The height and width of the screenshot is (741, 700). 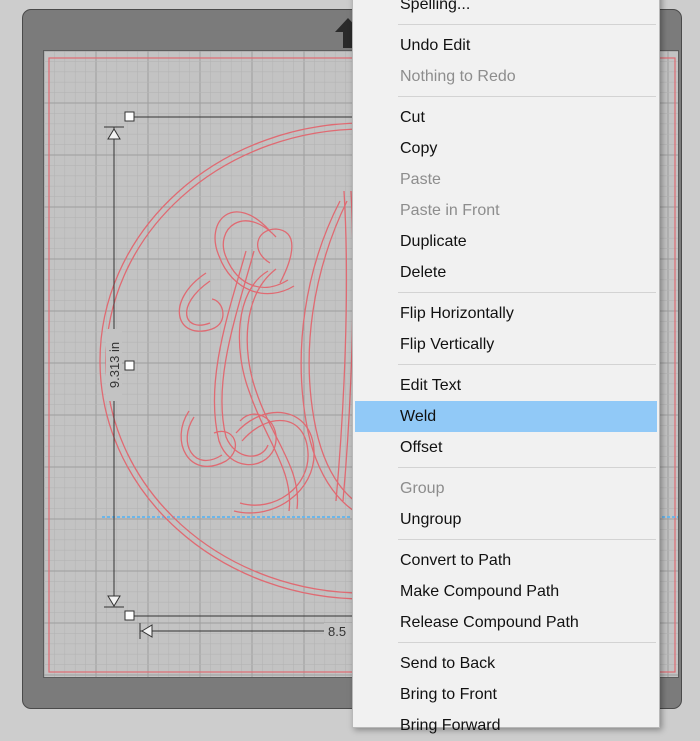 I want to click on menu-item-copy: Copy, so click(x=506, y=148).